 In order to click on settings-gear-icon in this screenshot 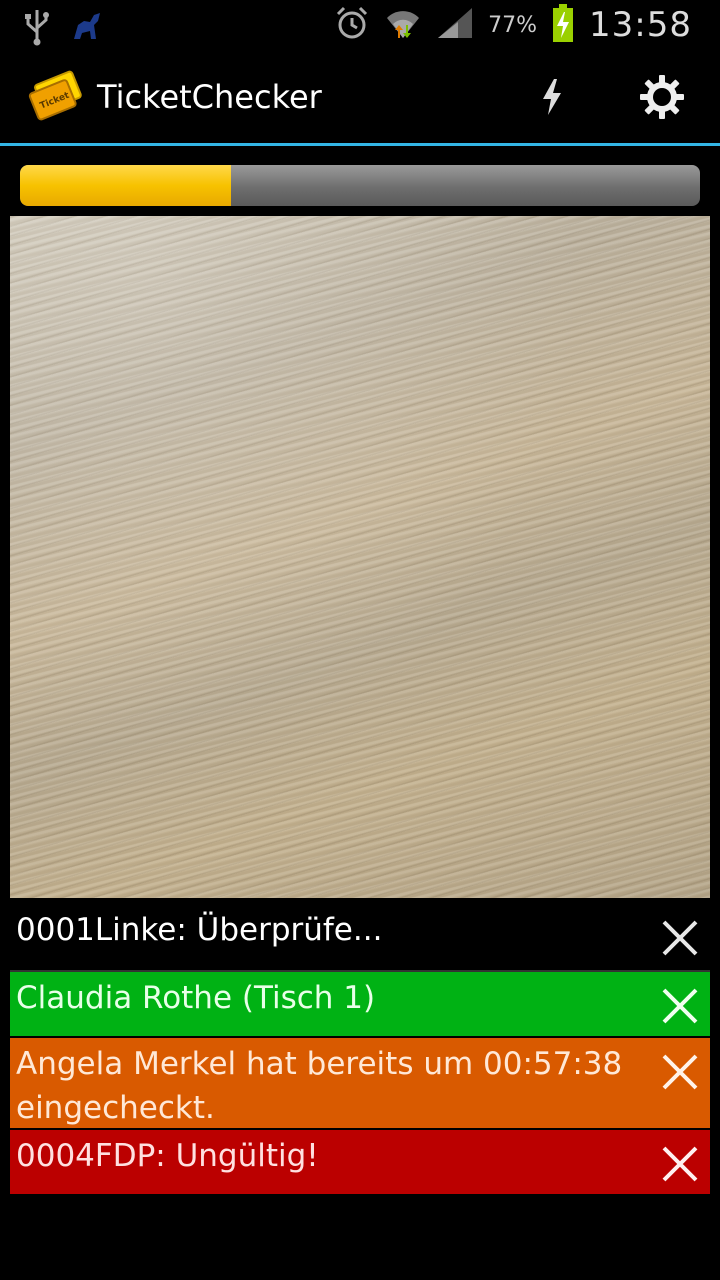, I will do `click(662, 97)`.